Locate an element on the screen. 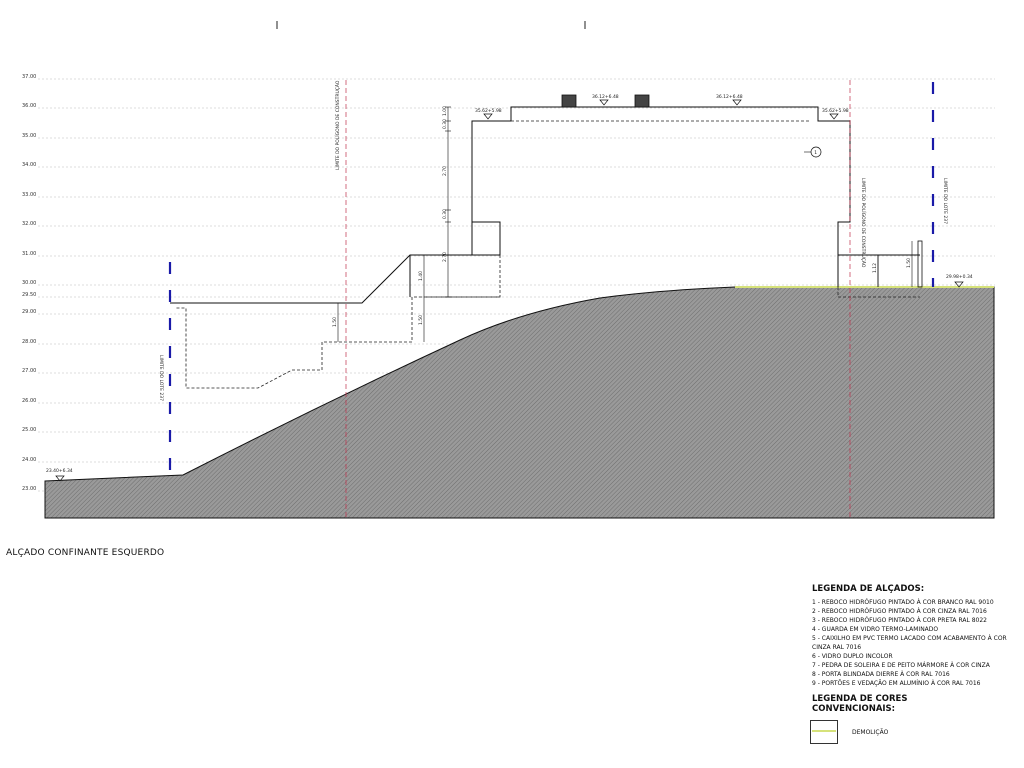 This screenshot has width=1024, height=768. construction-limit-label-right: LIMITE DO POLÍGONO DE CONSTRUÇÃO is located at coordinates (863, 223).